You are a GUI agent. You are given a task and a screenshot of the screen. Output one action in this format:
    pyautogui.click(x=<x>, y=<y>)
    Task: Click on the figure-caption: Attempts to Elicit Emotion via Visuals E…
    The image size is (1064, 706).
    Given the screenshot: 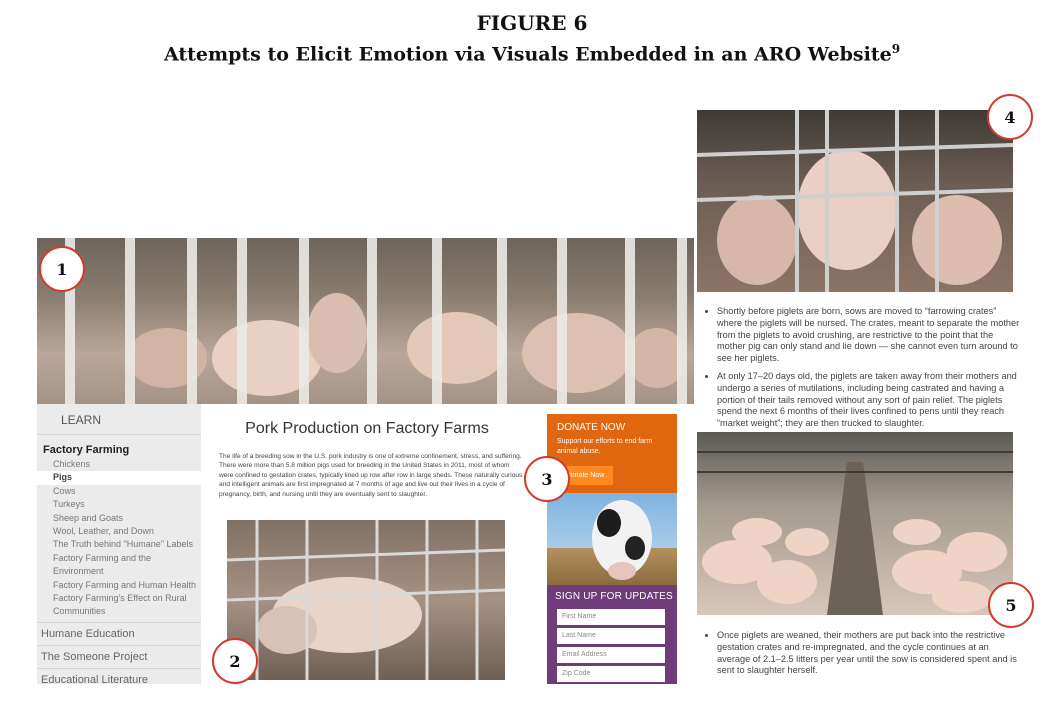 What is the action you would take?
    pyautogui.click(x=532, y=51)
    